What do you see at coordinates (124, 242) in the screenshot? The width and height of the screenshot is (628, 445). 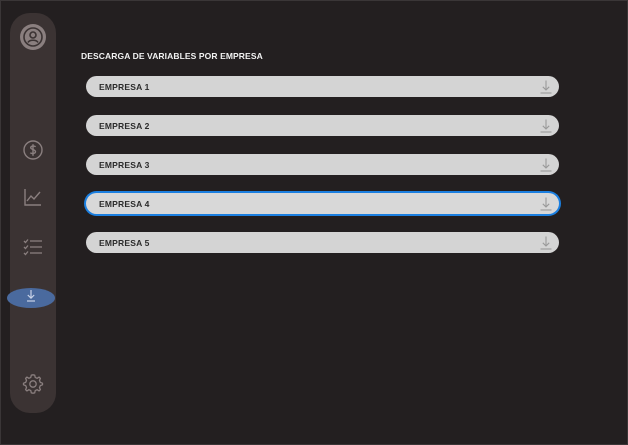 I see `company-label: EMPRESA 5` at bounding box center [124, 242].